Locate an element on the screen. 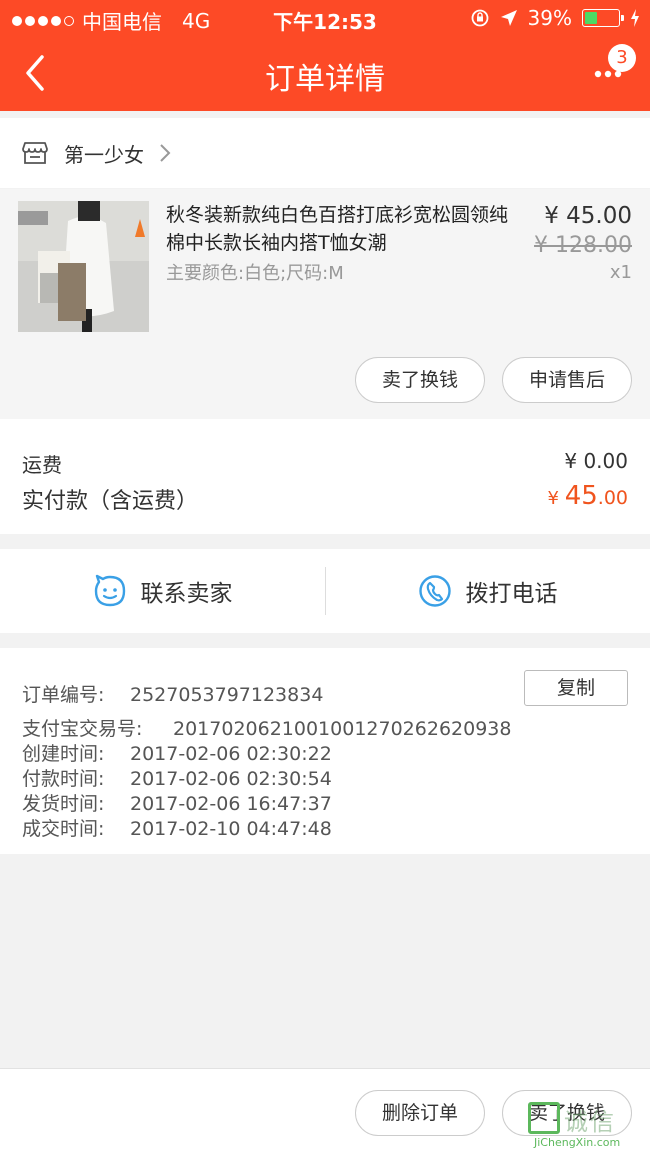 This screenshot has height=1156, width=650. header: 中国电信 4G 下午12:53 39% 订单详情 3 is located at coordinates (325, 55).